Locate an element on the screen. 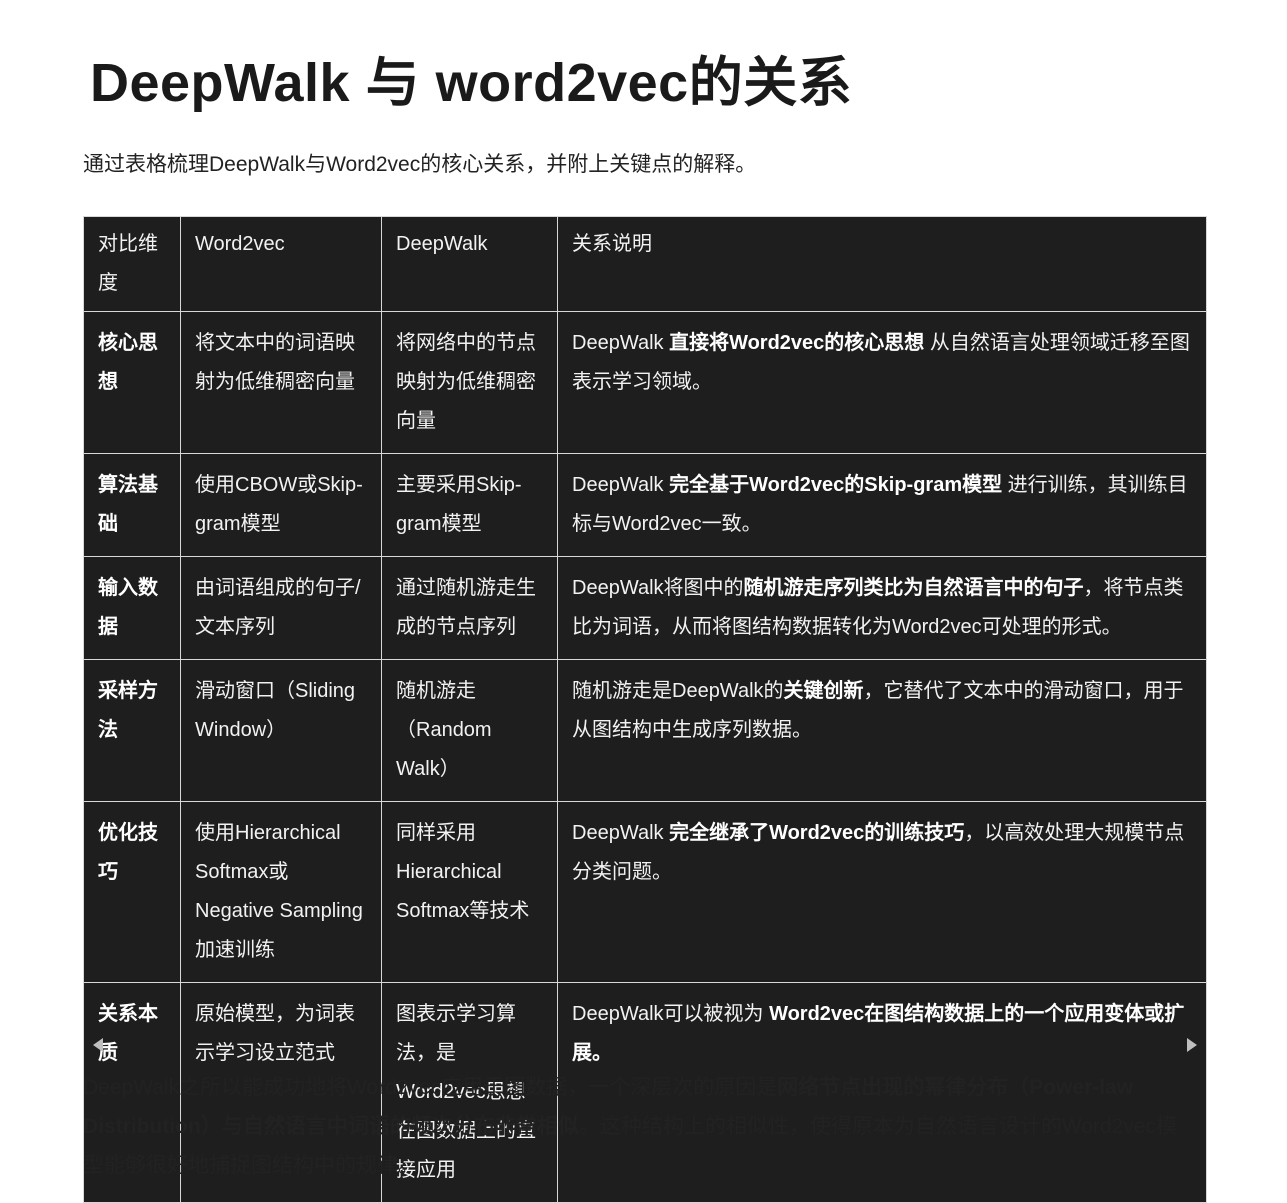  cell-word2vec: 将文本中的词语映射为低维稠密向量 is located at coordinates (281, 382).